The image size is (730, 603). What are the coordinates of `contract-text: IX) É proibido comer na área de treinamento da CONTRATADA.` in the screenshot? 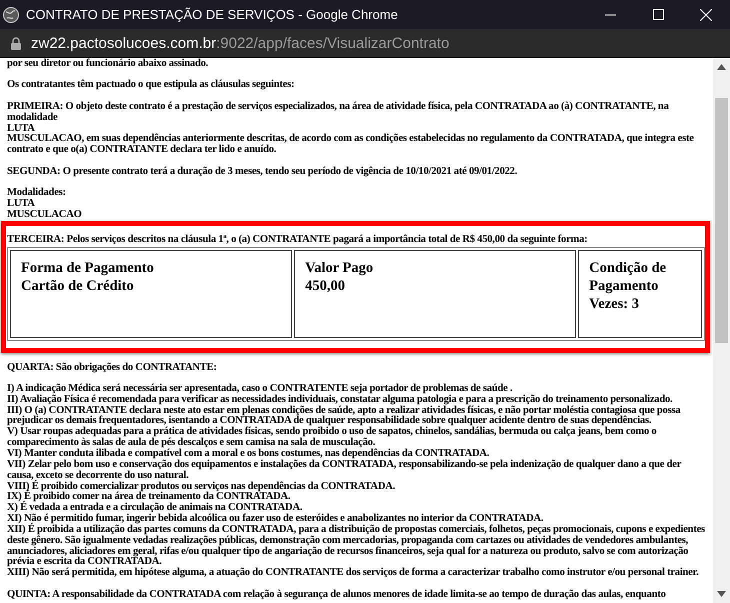 It's located at (148, 497).